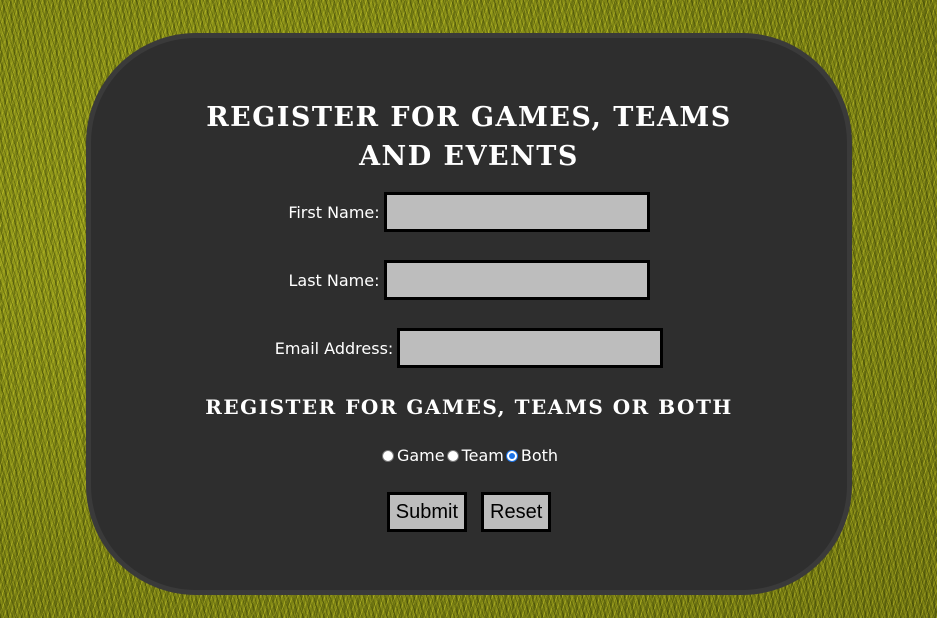 The width and height of the screenshot is (937, 618). I want to click on radio-both, so click(511, 455).